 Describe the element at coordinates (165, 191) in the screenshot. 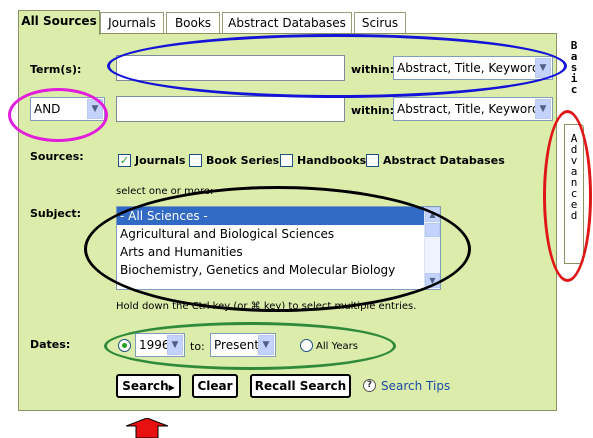

I see `subject-hint: select one or more:` at that location.